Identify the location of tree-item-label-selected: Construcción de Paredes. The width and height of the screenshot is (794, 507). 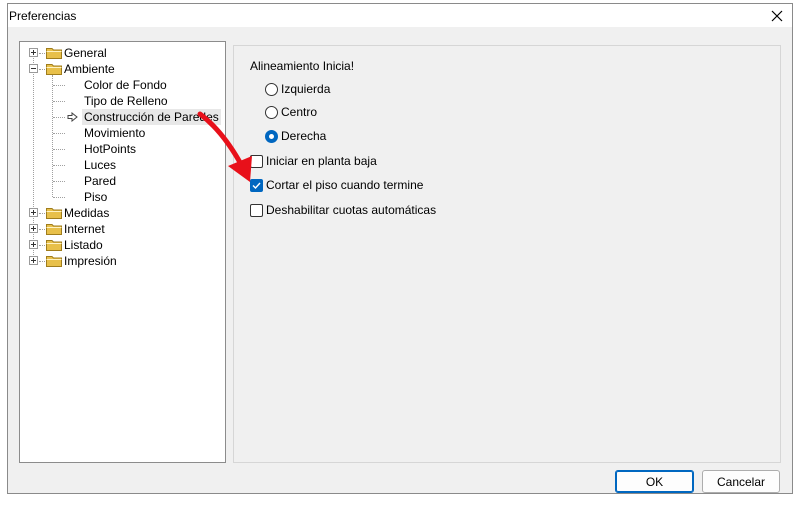
(151, 117).